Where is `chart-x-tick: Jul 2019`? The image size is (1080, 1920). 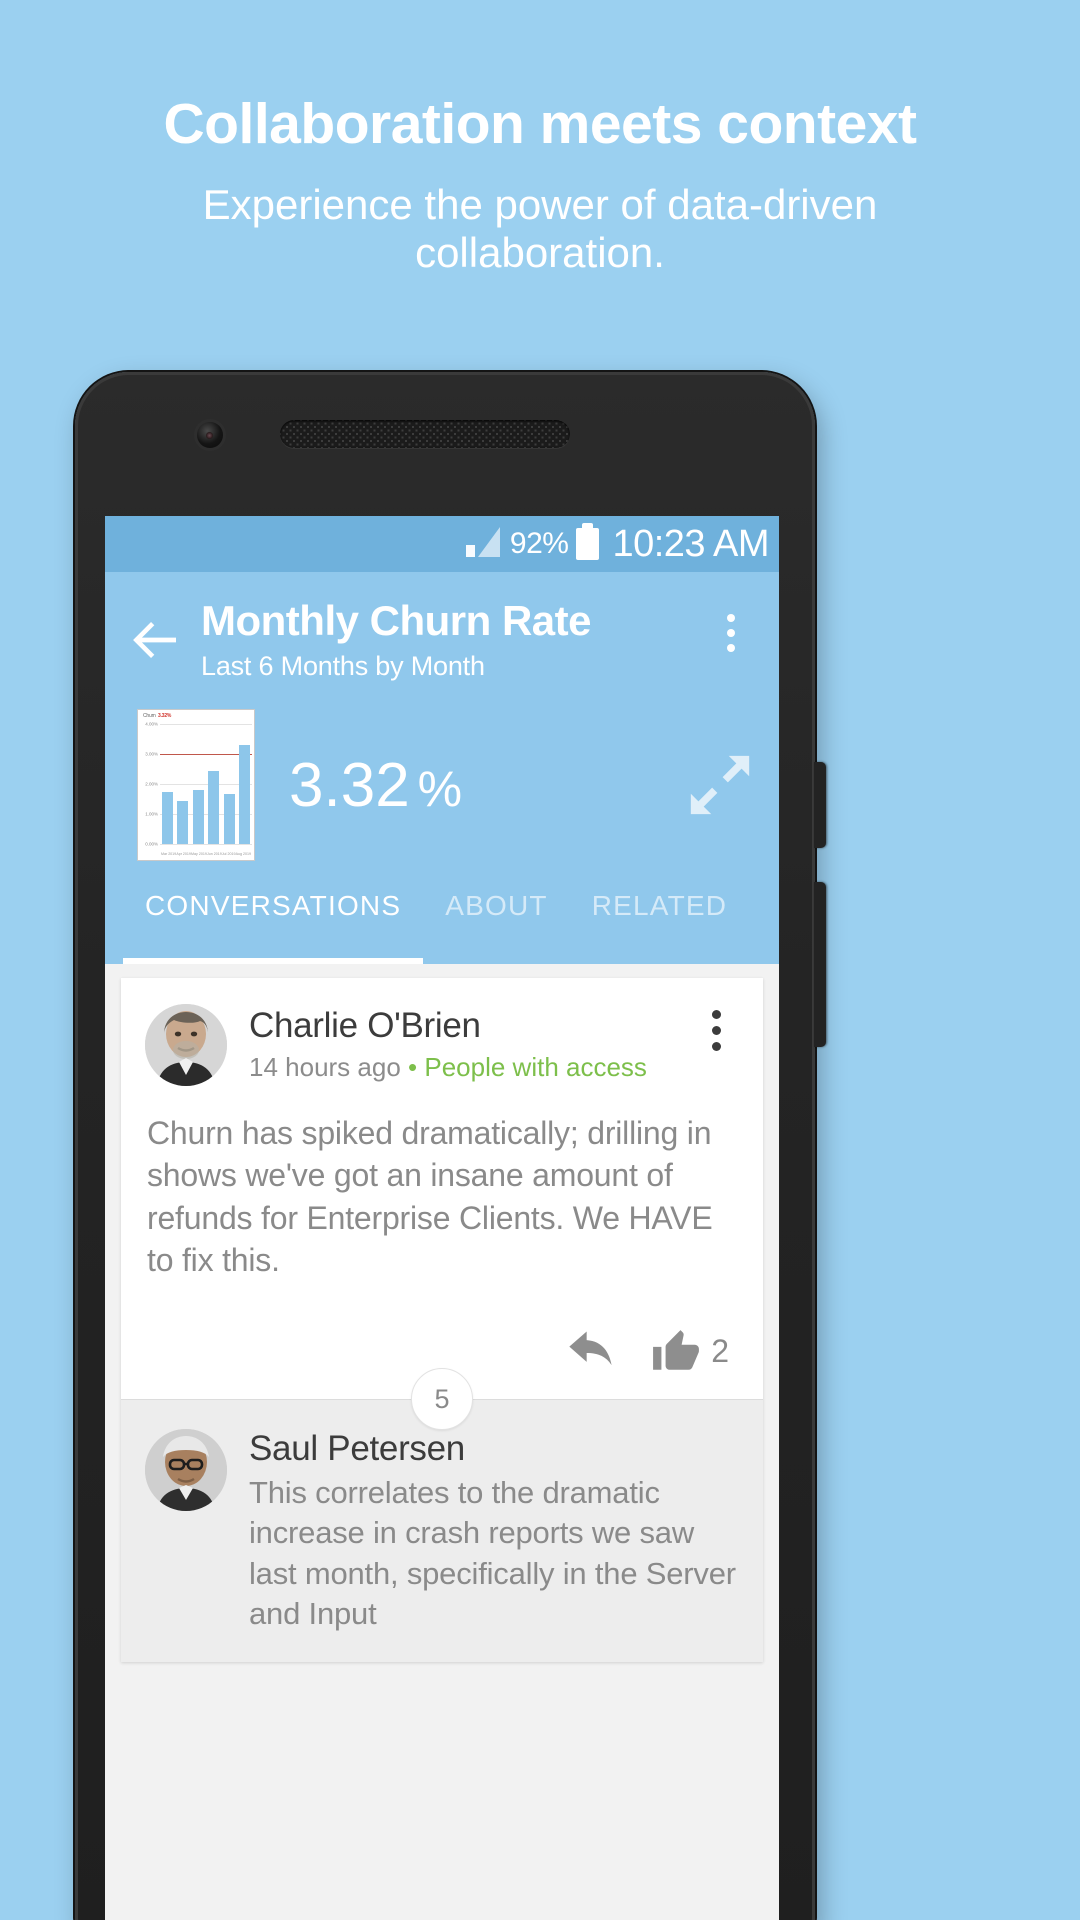 chart-x-tick: Jul 2019 is located at coordinates (228, 854).